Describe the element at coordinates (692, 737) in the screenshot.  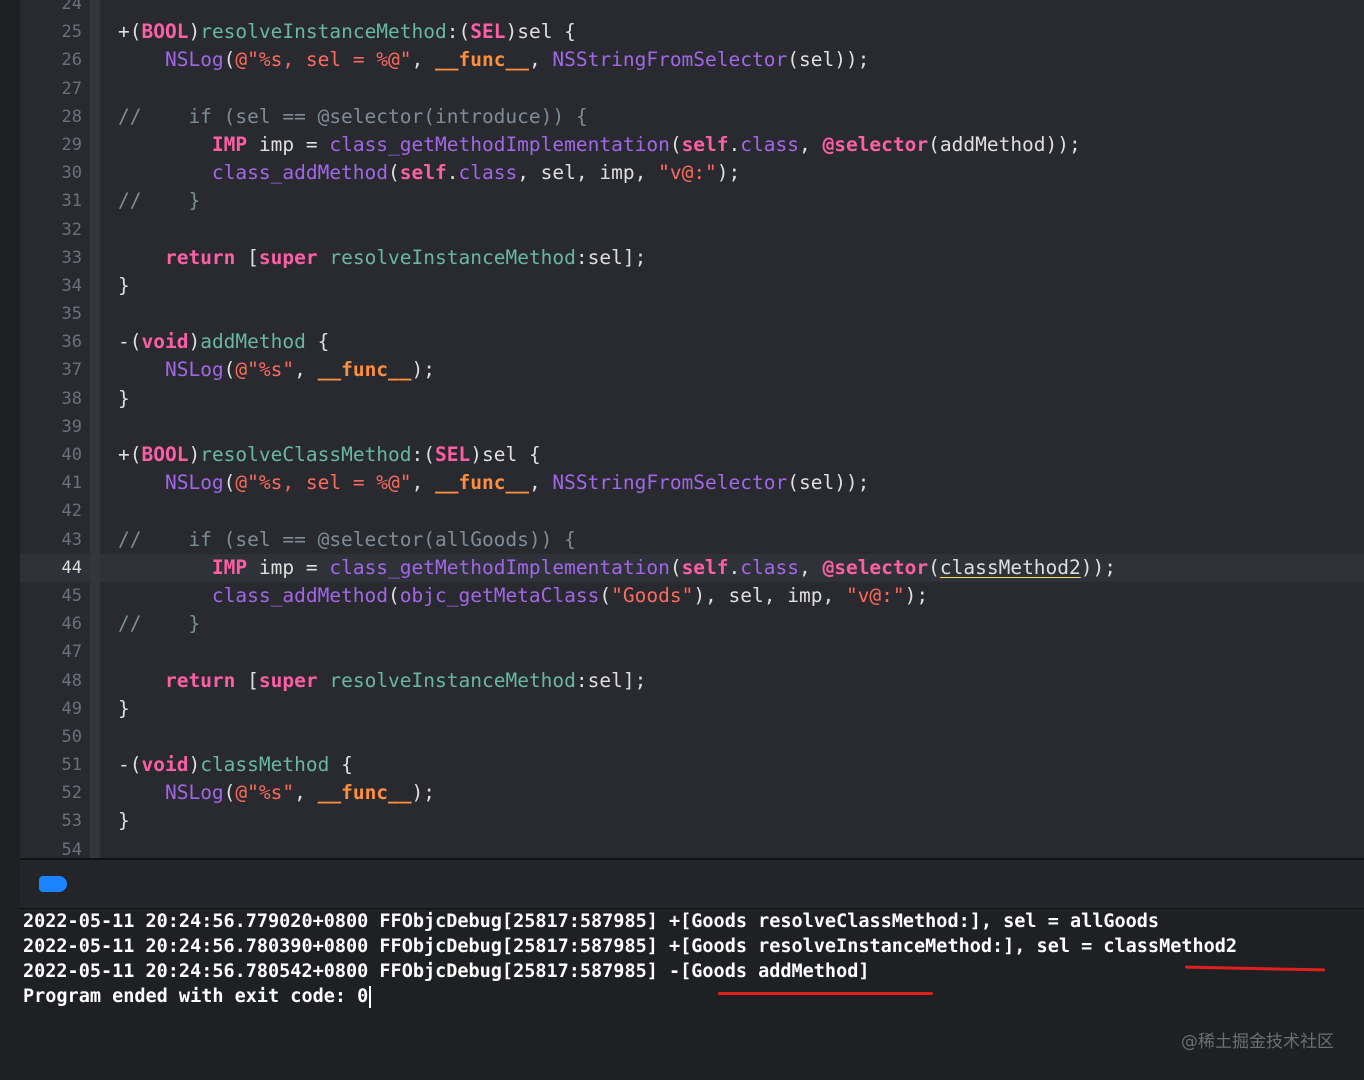
I see `code-line: 50` at that location.